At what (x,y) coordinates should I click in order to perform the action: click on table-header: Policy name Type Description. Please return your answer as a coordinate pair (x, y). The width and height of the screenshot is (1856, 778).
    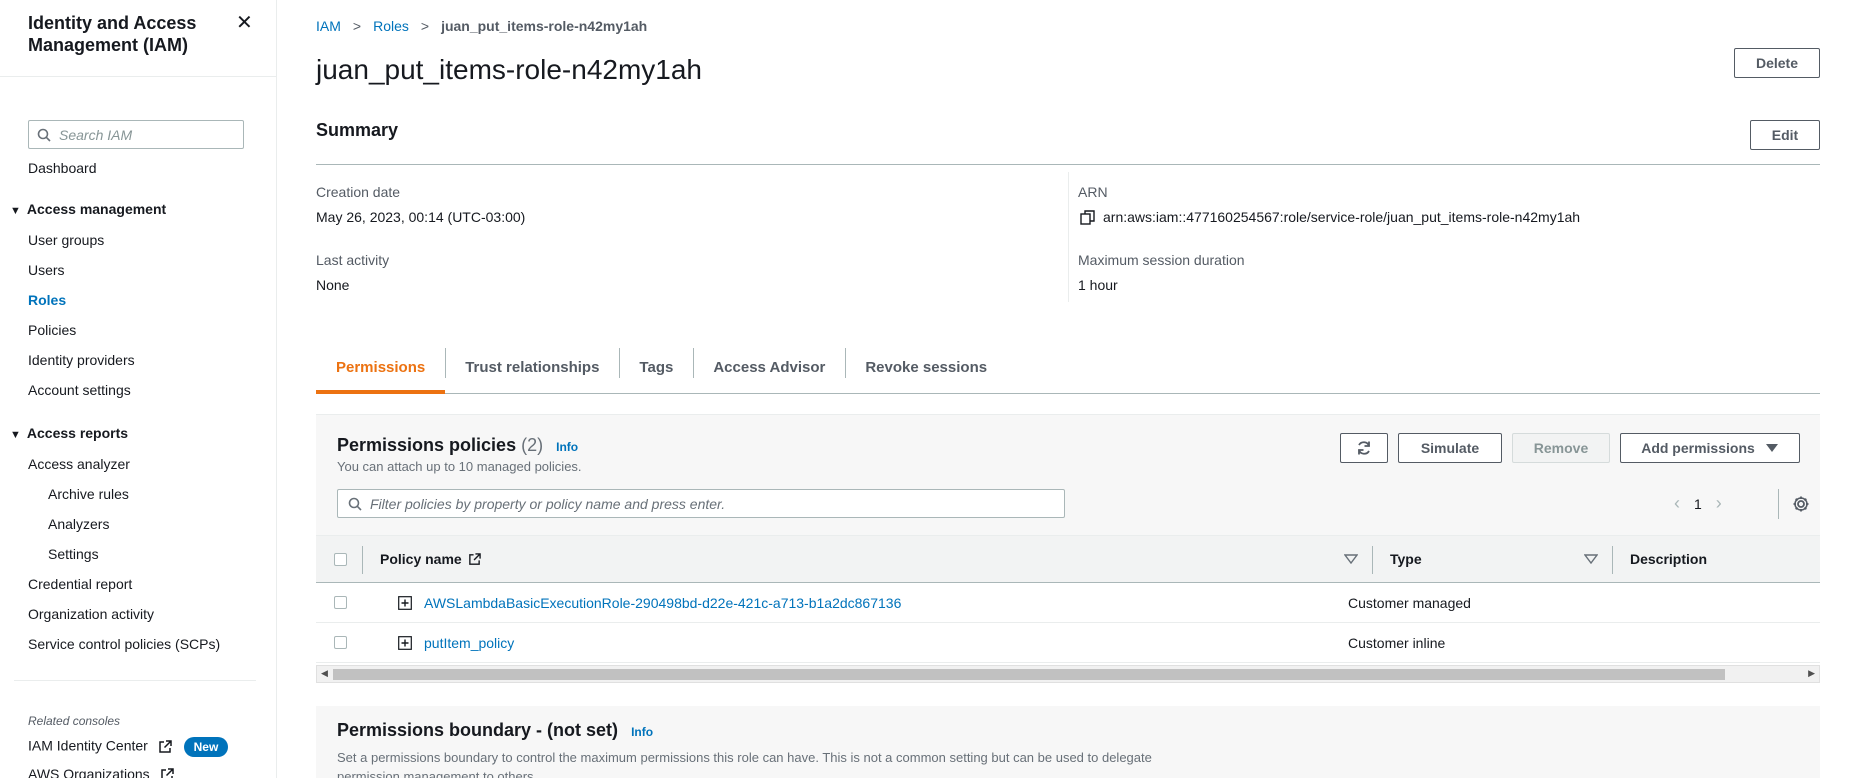
    Looking at the image, I should click on (1068, 559).